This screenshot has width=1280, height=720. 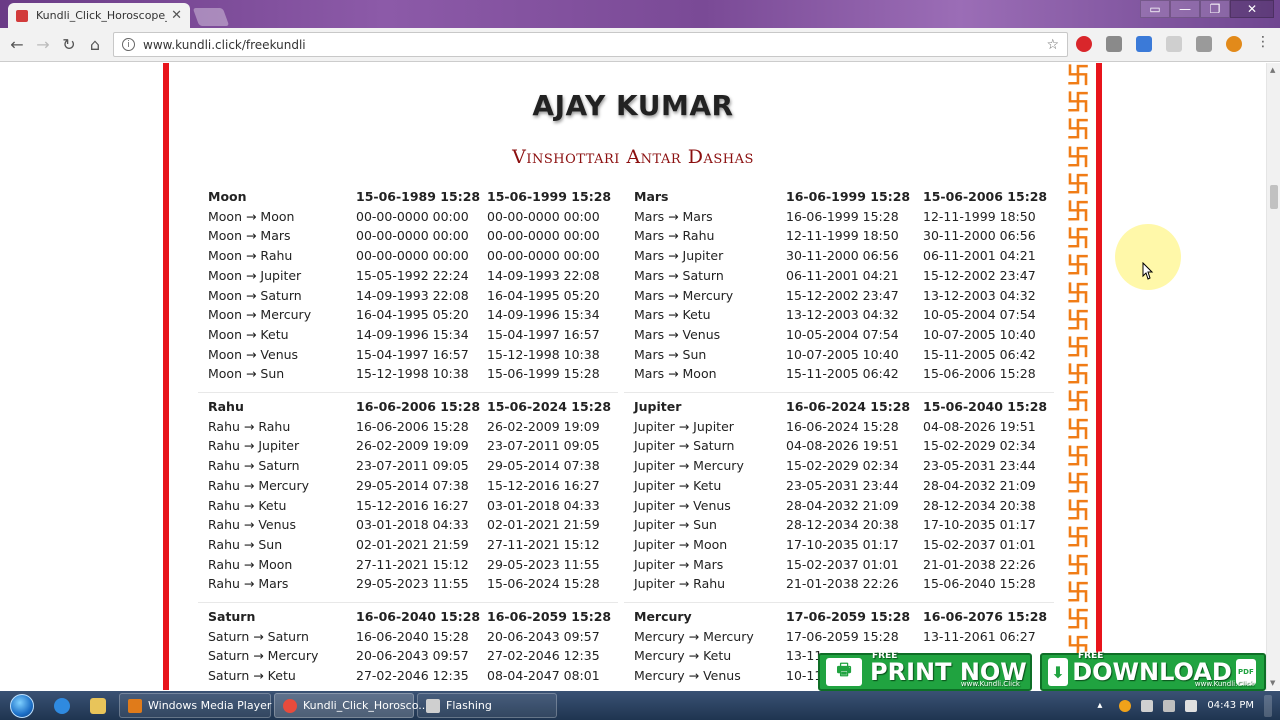 What do you see at coordinates (1234, 44) in the screenshot?
I see `extension-gear-icon` at bounding box center [1234, 44].